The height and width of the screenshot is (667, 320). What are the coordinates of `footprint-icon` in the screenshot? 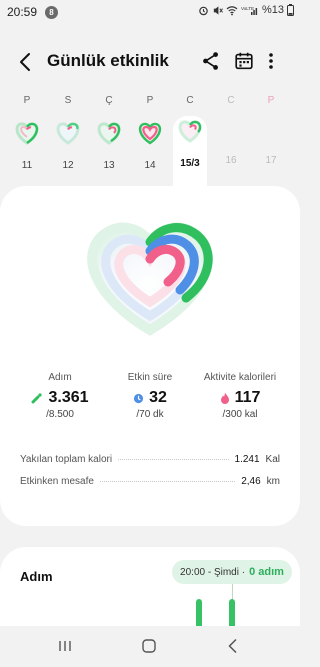 It's located at (37, 398).